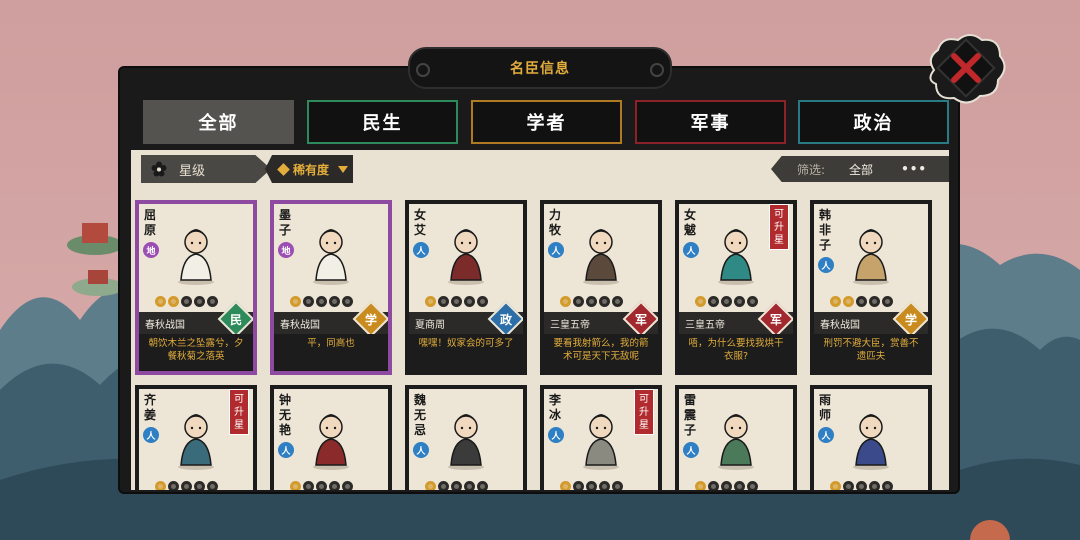 The height and width of the screenshot is (540, 1080). What do you see at coordinates (159, 169) in the screenshot?
I see `flower-icon` at bounding box center [159, 169].